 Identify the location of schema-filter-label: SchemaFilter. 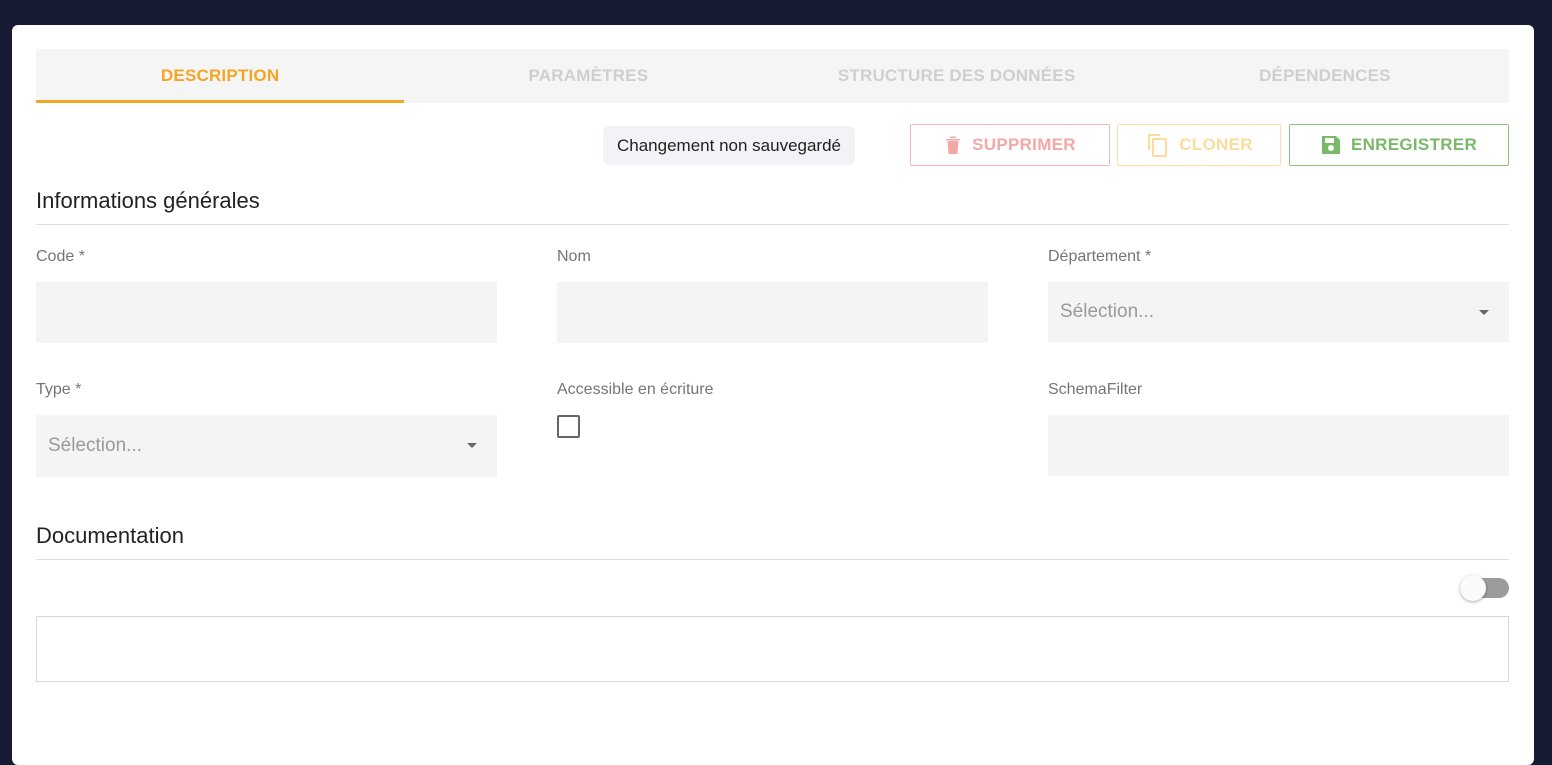
(1095, 389).